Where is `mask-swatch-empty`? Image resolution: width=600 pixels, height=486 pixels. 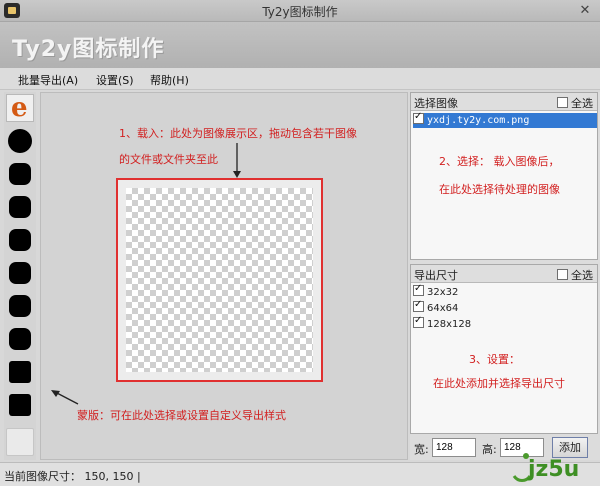 mask-swatch-empty is located at coordinates (20, 442).